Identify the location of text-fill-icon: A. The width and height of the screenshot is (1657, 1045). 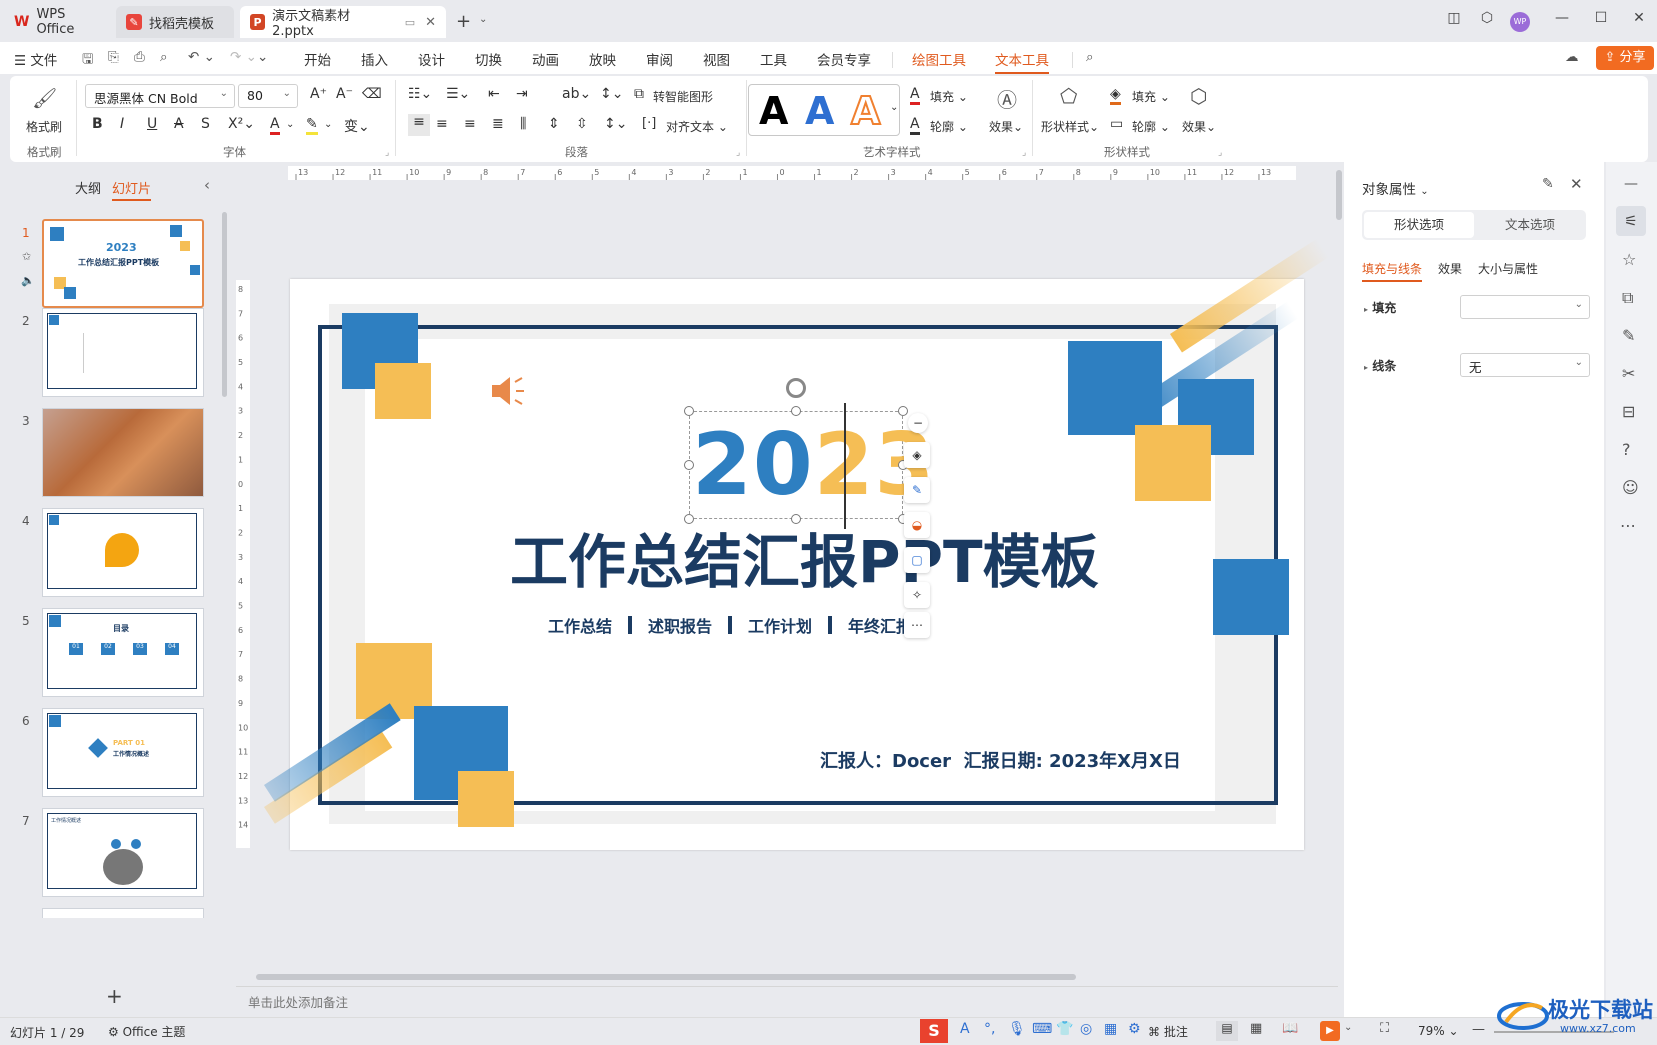
(915, 95).